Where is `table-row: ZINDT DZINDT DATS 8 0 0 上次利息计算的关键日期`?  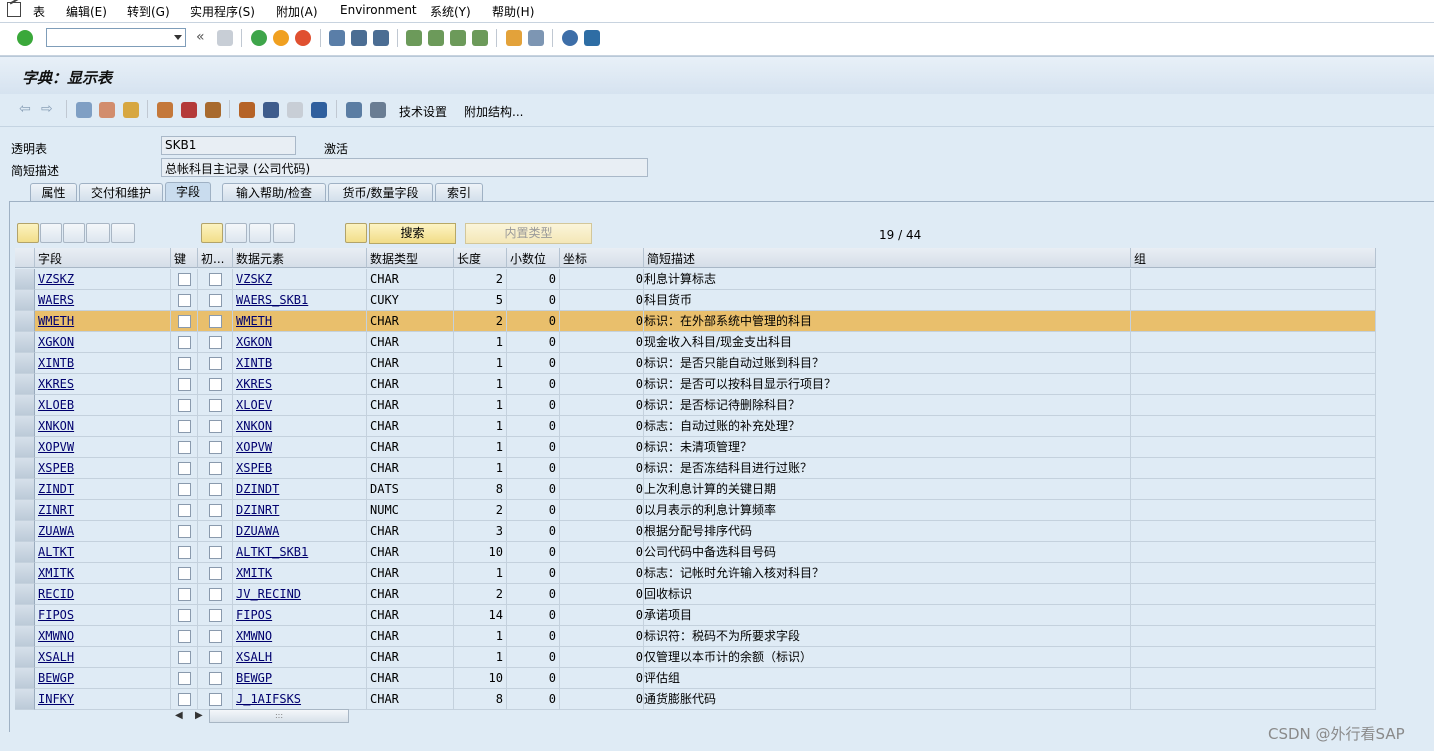
table-row: ZINDT DZINDT DATS 8 0 0 上次利息计算的关键日期 is located at coordinates (695, 489).